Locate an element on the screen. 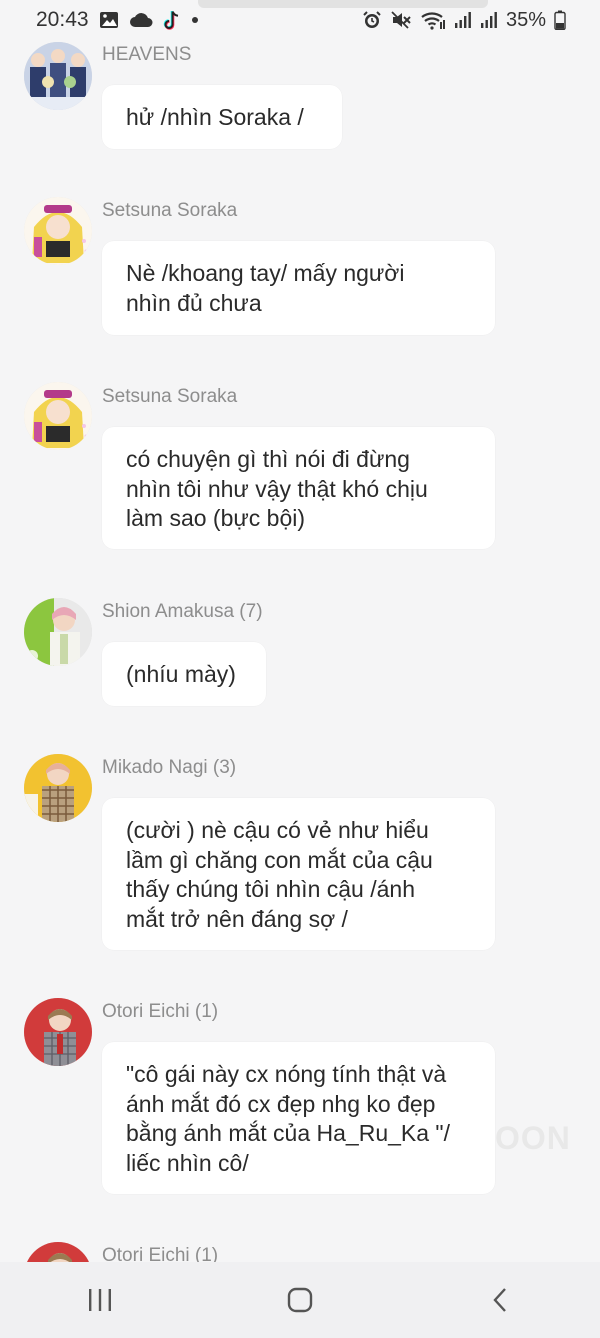 The width and height of the screenshot is (600, 1338). message-bubble: hử /nhìn Soraka / is located at coordinates (222, 117).